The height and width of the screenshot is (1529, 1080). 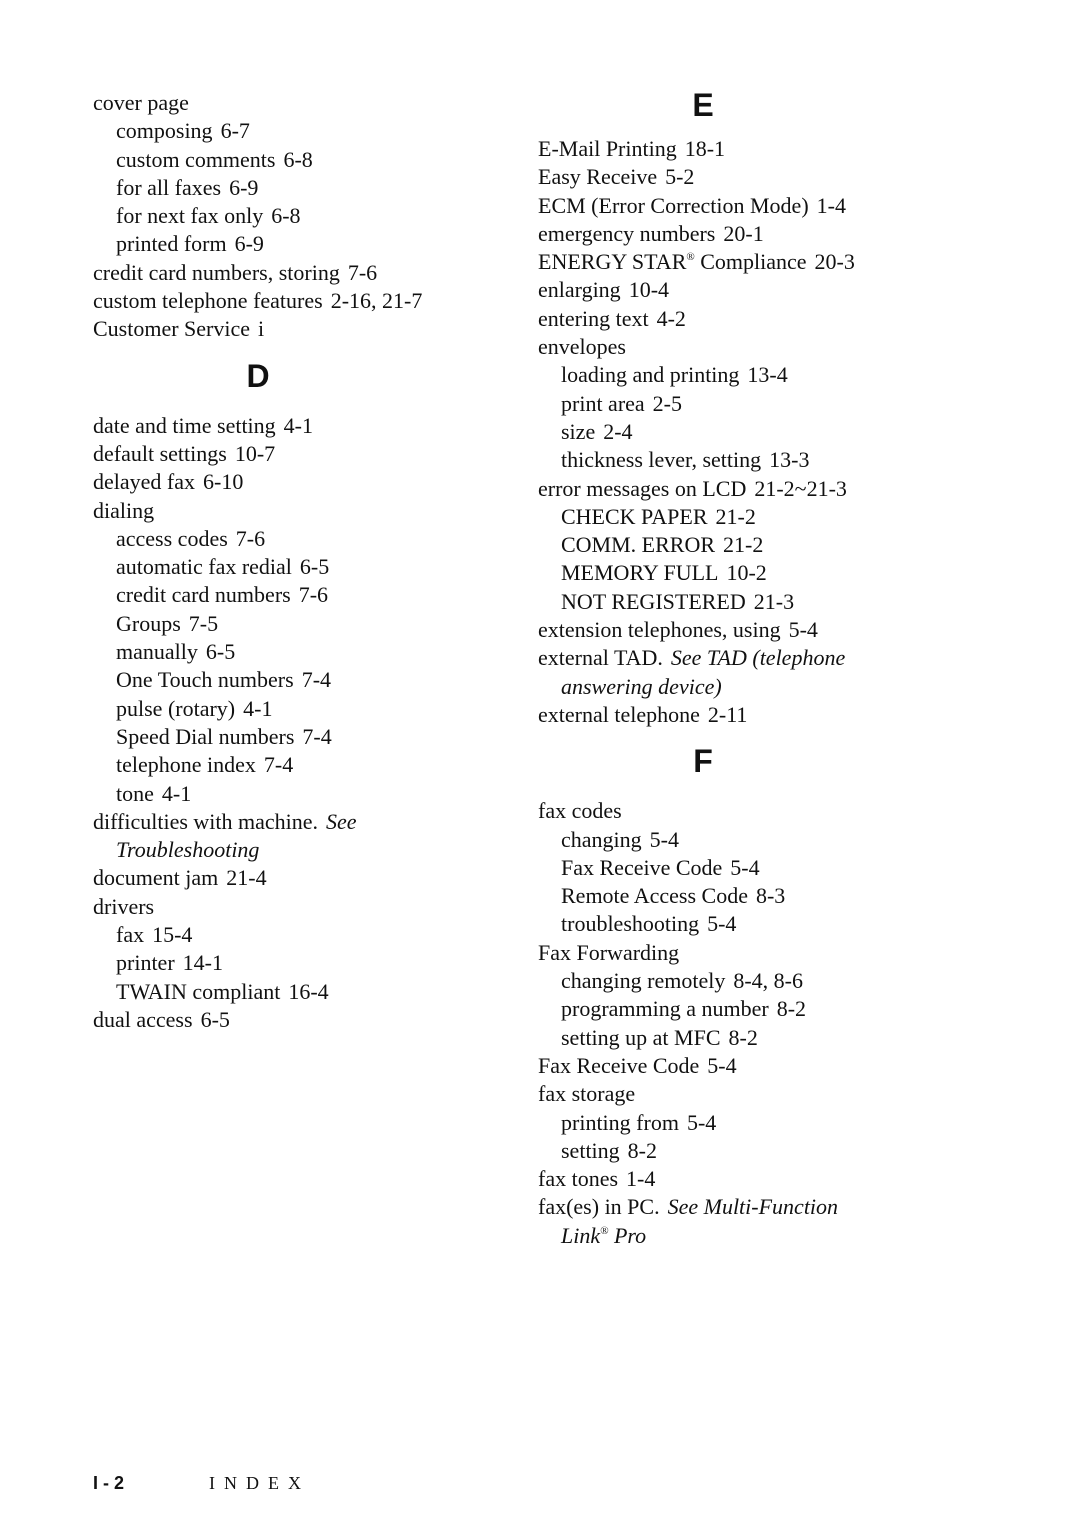 I want to click on index-subentry: size 2-4, so click(x=748, y=432).